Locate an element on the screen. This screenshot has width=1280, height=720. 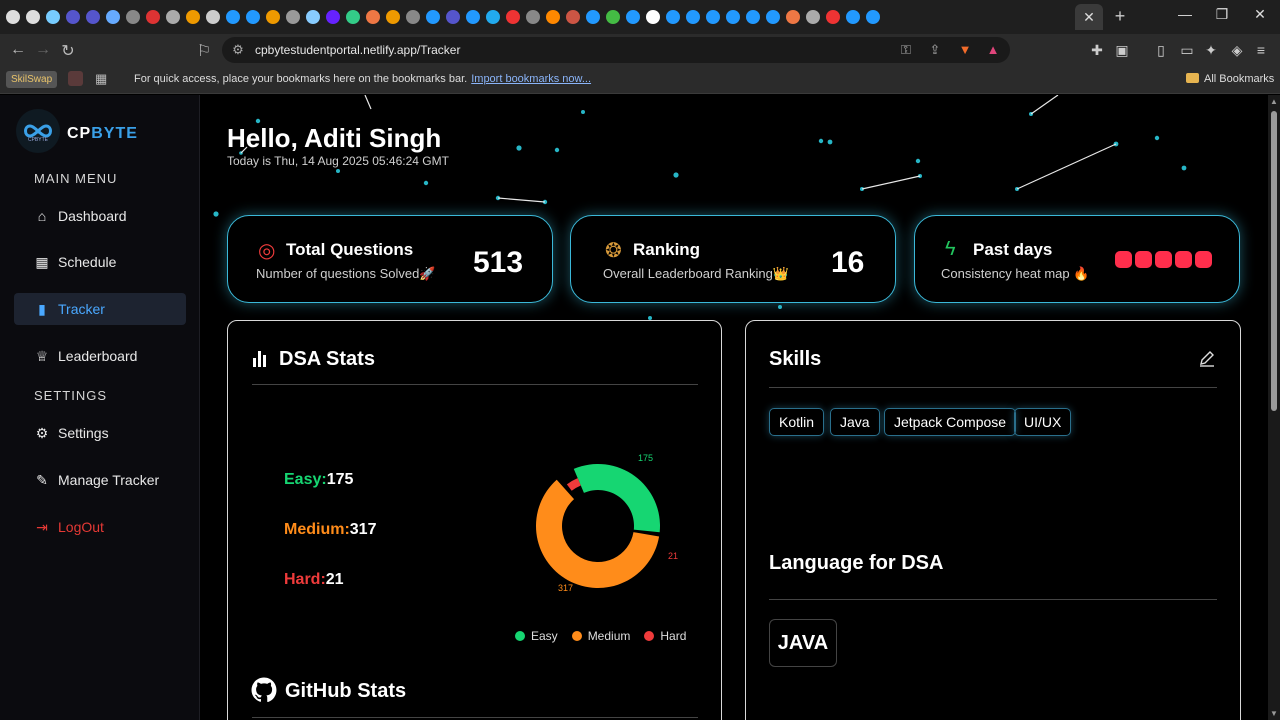
tab-favicons is located at coordinates (440, 17).